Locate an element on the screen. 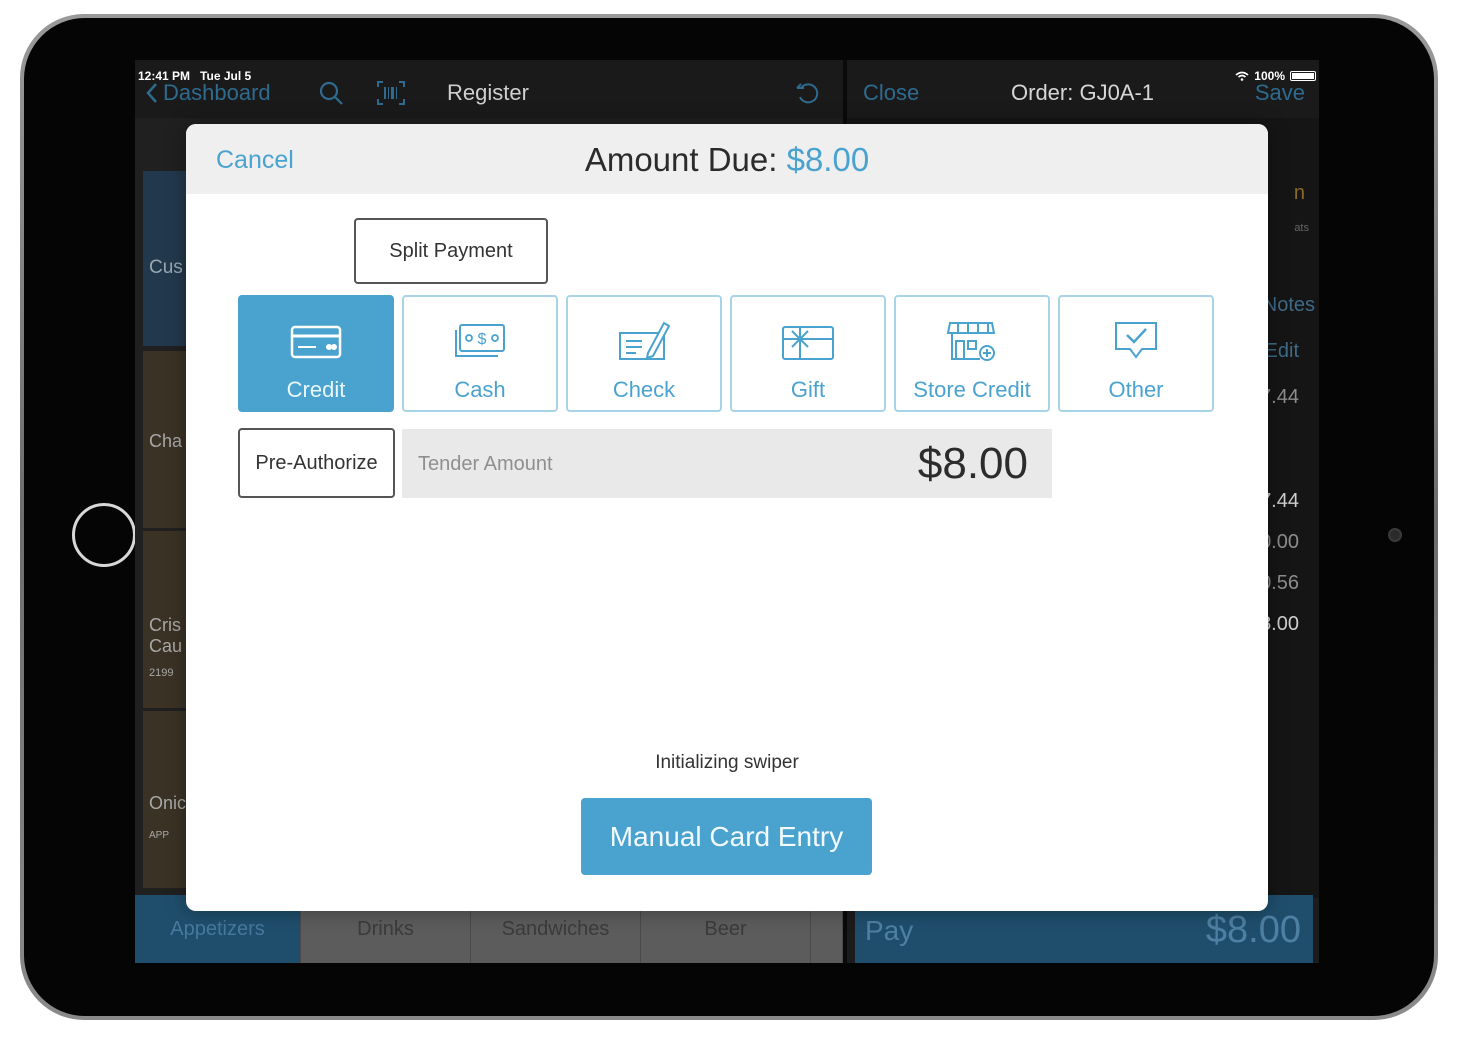 The width and height of the screenshot is (1462, 1039). tender-credit-button: Credit is located at coordinates (316, 353).